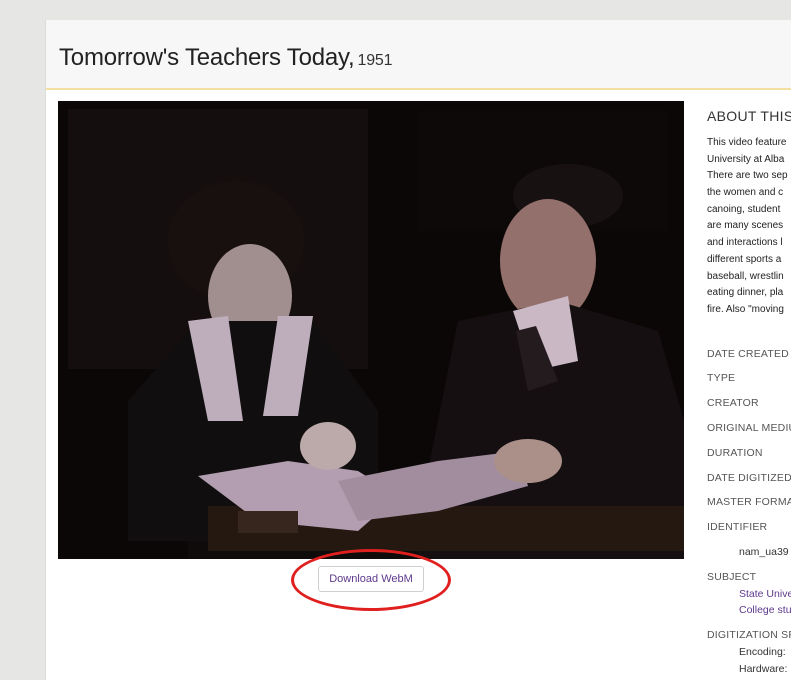 The height and width of the screenshot is (680, 791). Describe the element at coordinates (749, 478) in the screenshot. I see `field-date-digitized: DATE DIGITIZED` at that location.